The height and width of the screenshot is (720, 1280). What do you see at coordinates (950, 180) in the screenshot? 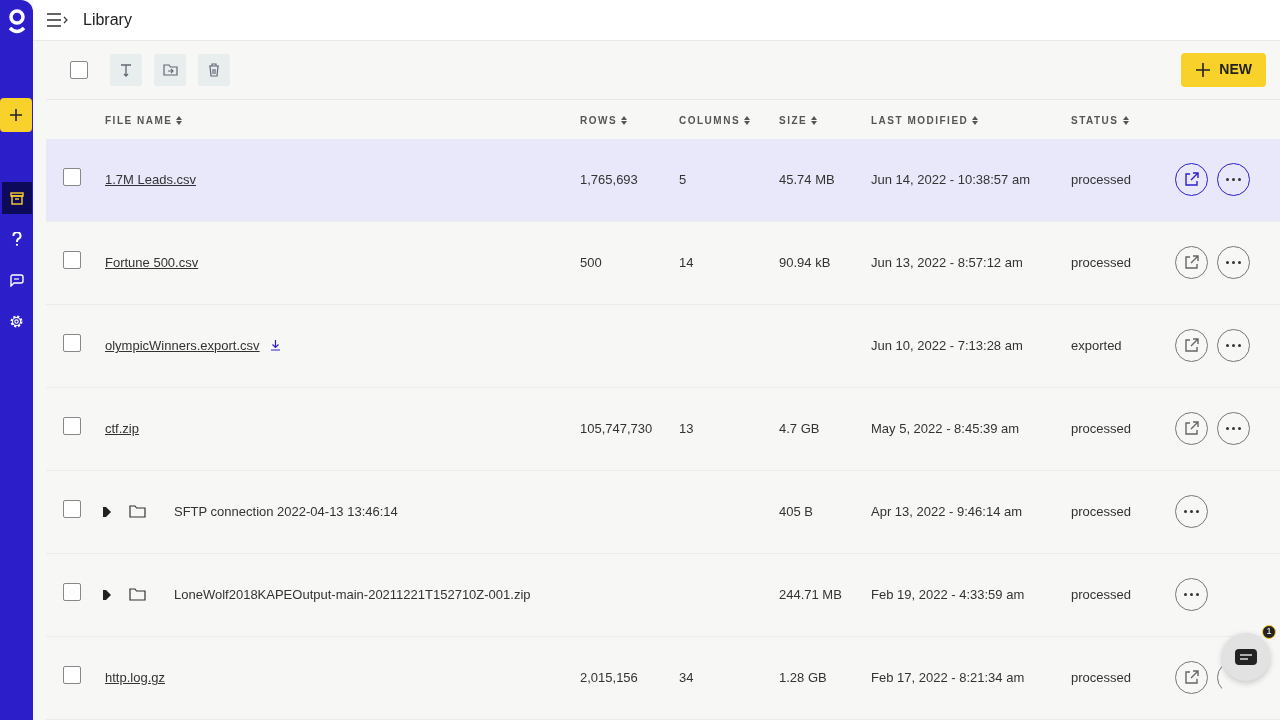
I see `table-cell: Jun 14, 2022 - 10:38:57 am` at bounding box center [950, 180].